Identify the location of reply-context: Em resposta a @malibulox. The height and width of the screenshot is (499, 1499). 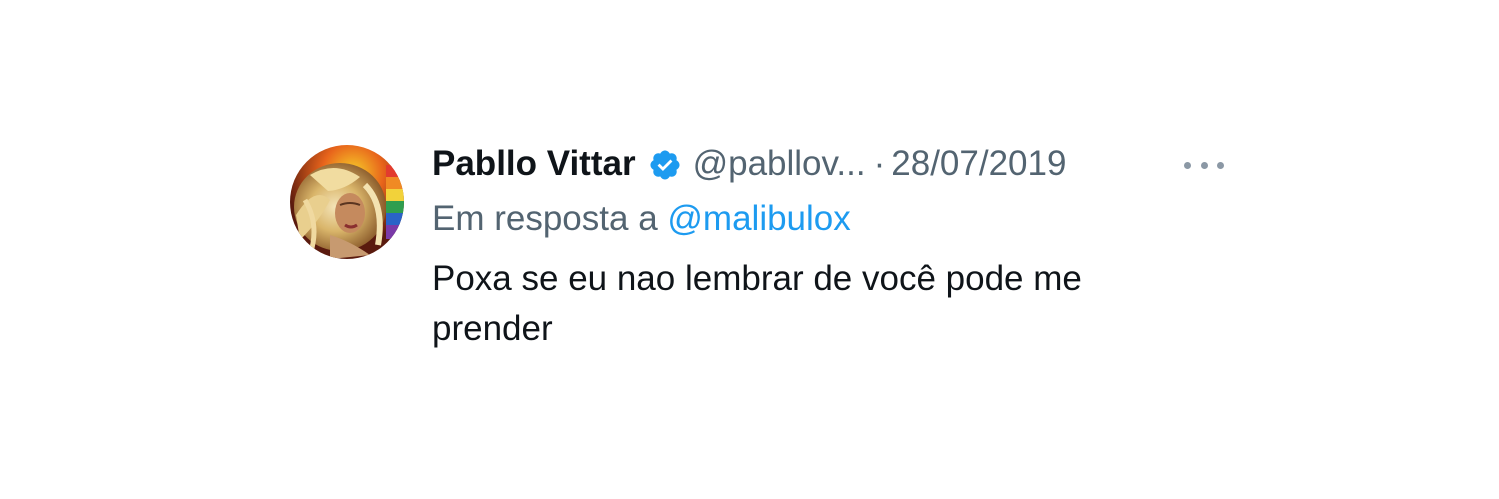
(822, 219).